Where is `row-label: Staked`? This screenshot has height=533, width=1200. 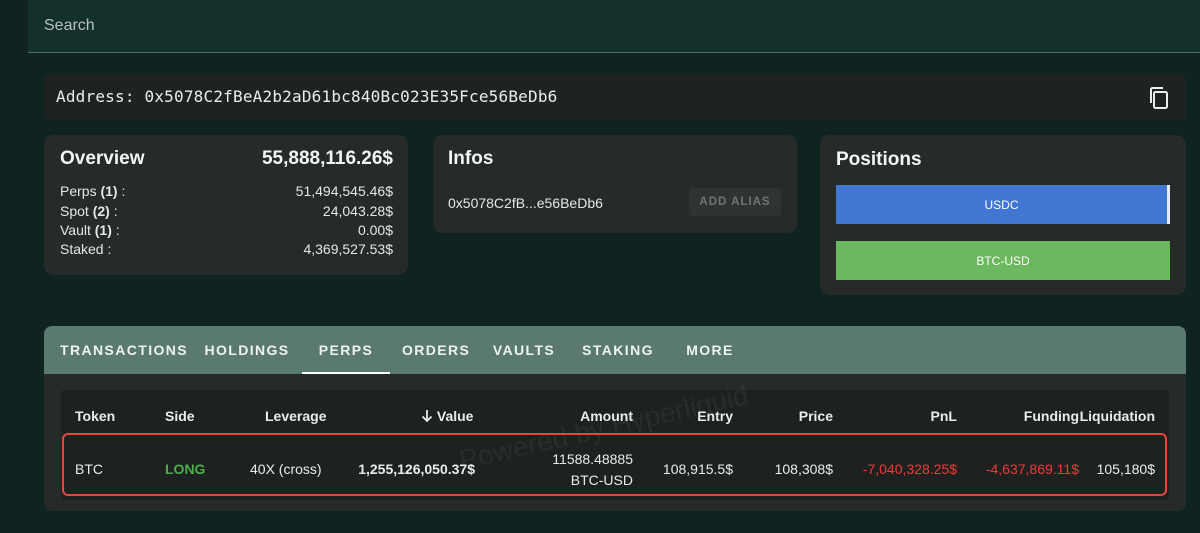 row-label: Staked is located at coordinates (82, 249).